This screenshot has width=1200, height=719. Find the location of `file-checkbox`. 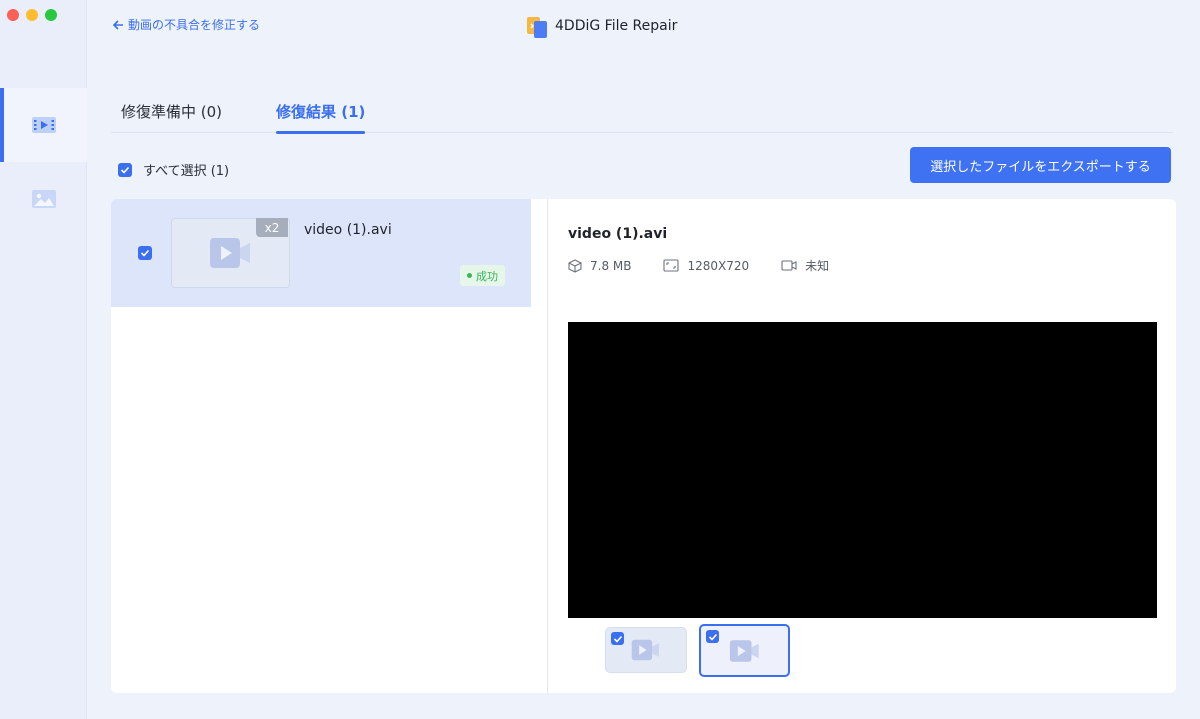

file-checkbox is located at coordinates (145, 253).